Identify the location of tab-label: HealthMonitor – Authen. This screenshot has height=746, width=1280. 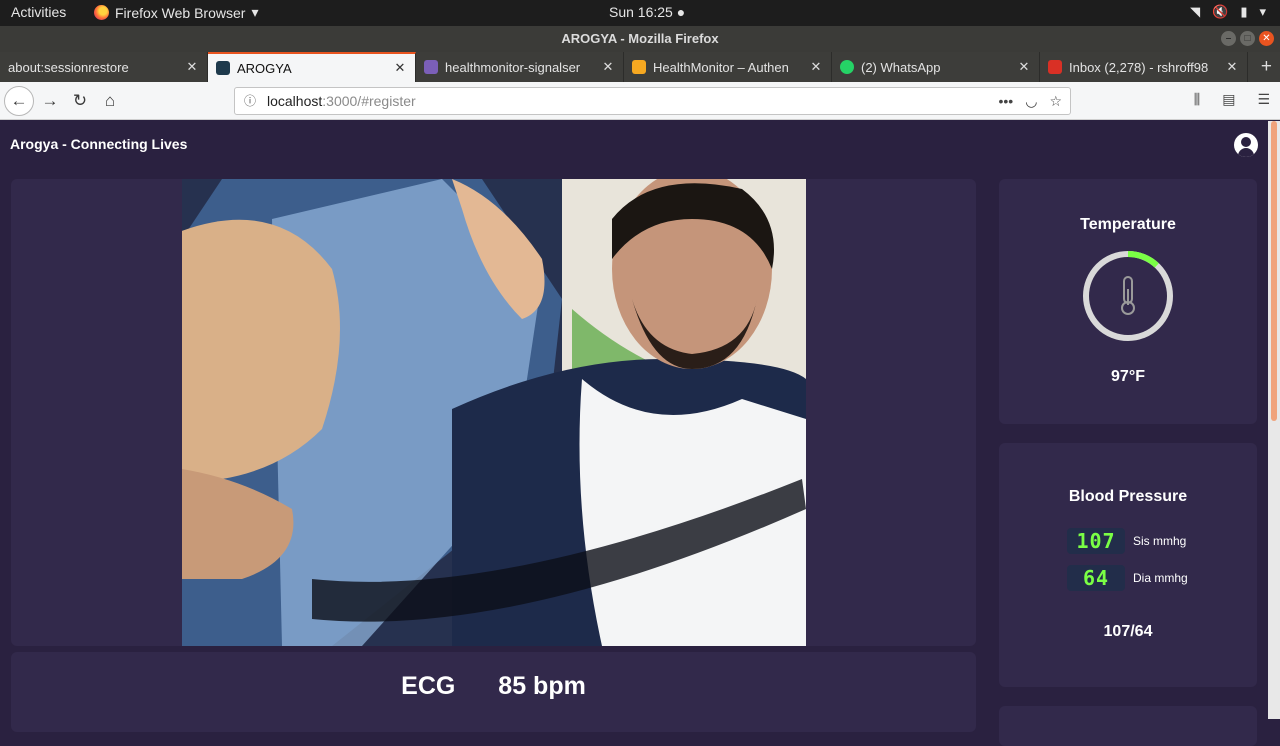
(721, 67).